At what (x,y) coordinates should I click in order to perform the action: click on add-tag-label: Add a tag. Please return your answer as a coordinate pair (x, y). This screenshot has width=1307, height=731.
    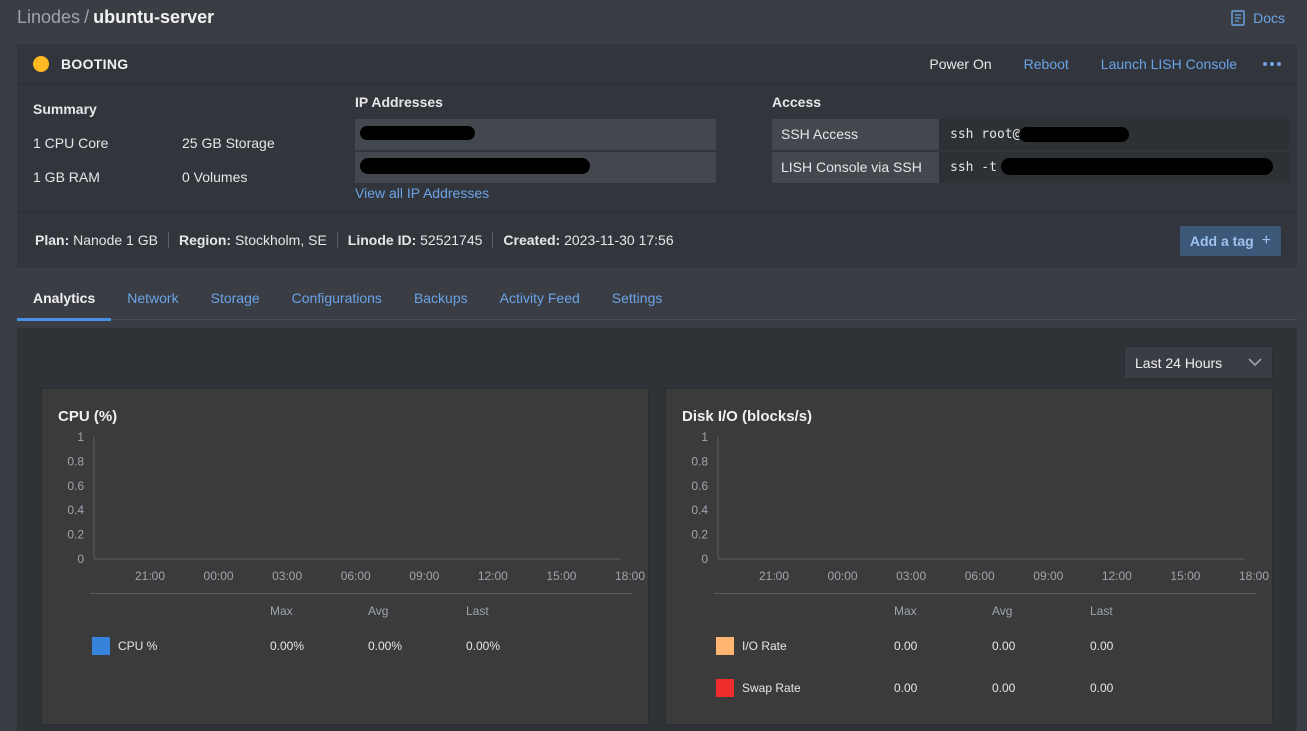
    Looking at the image, I should click on (1221, 241).